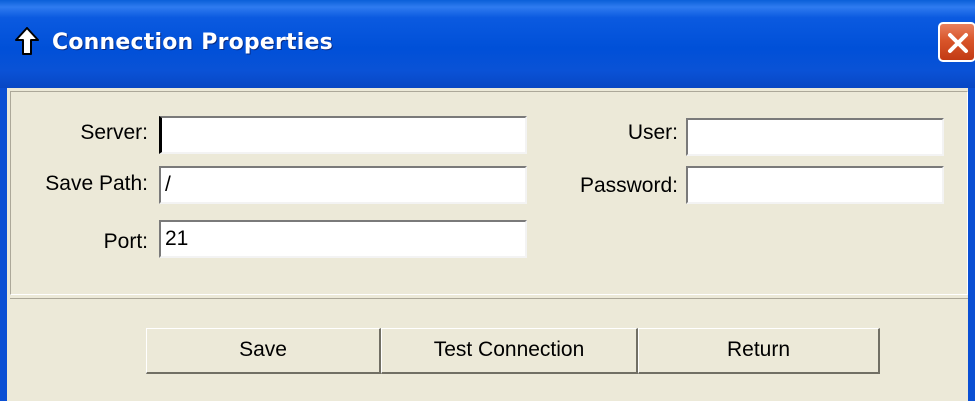  Describe the element at coordinates (343, 239) in the screenshot. I see `port-field: 21` at that location.